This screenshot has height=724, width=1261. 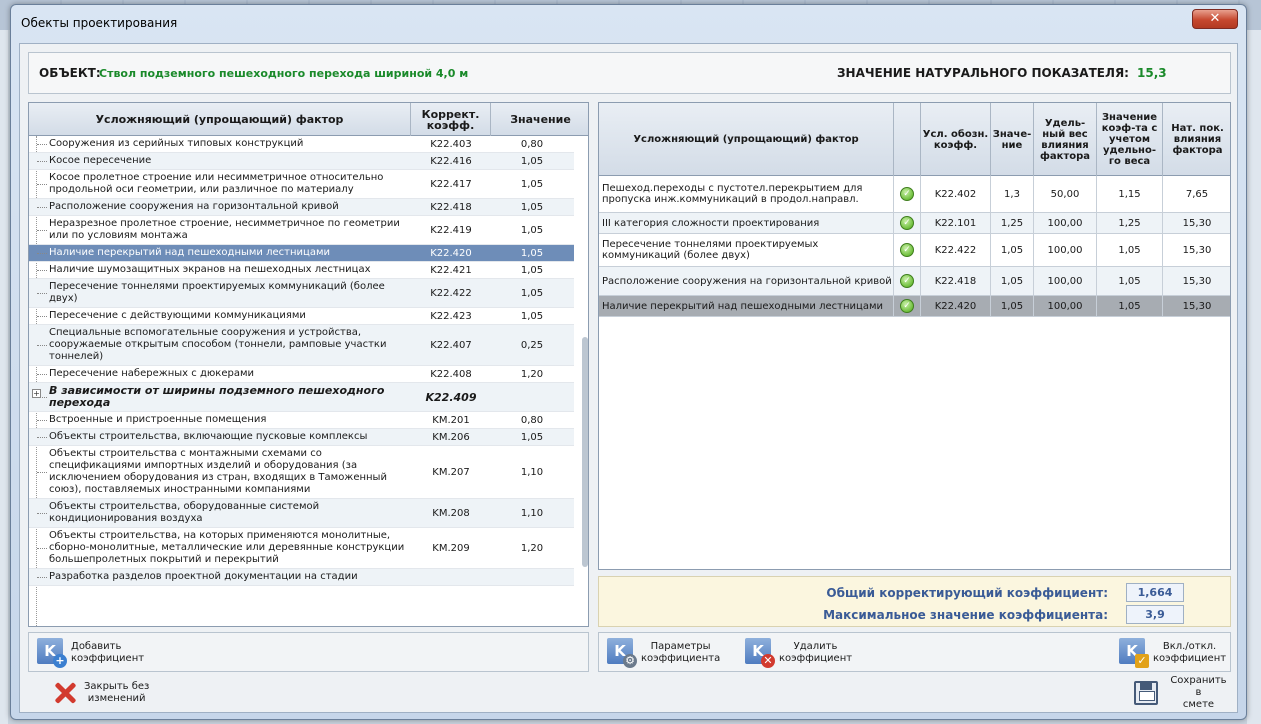 What do you see at coordinates (956, 139) in the screenshot?
I see `header-code: Усл. обозн. коэфф.` at bounding box center [956, 139].